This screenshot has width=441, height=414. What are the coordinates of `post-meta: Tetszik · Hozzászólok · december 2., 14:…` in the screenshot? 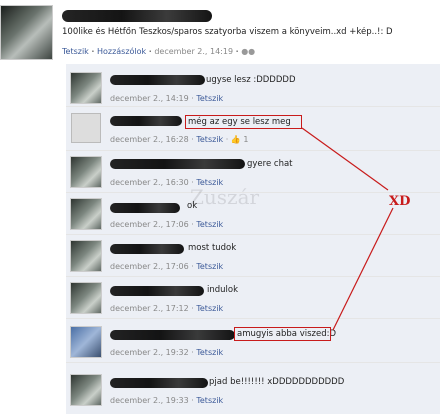 It's located at (159, 51).